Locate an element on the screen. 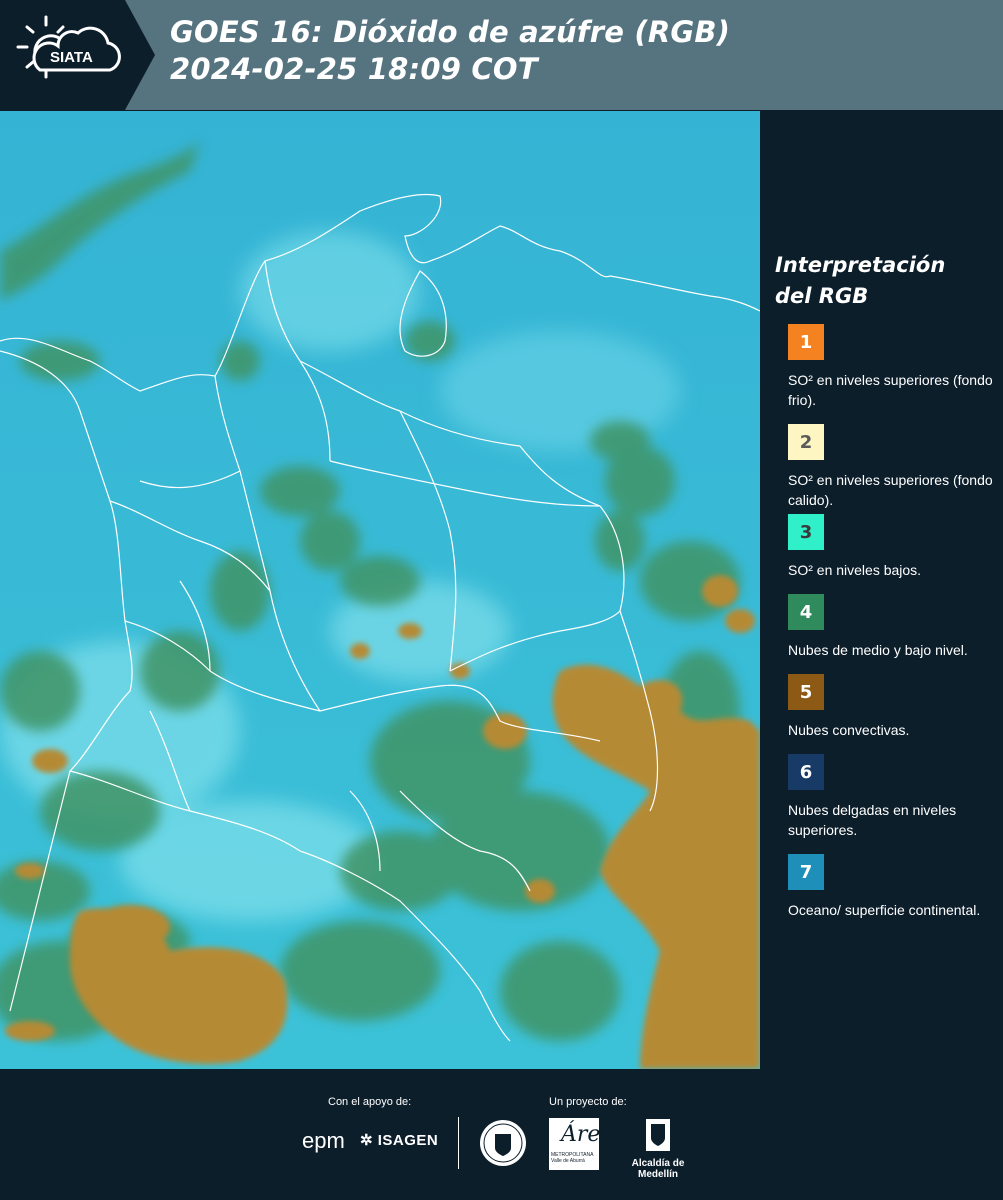  legend-label: Nubes convectivas. is located at coordinates (849, 730).